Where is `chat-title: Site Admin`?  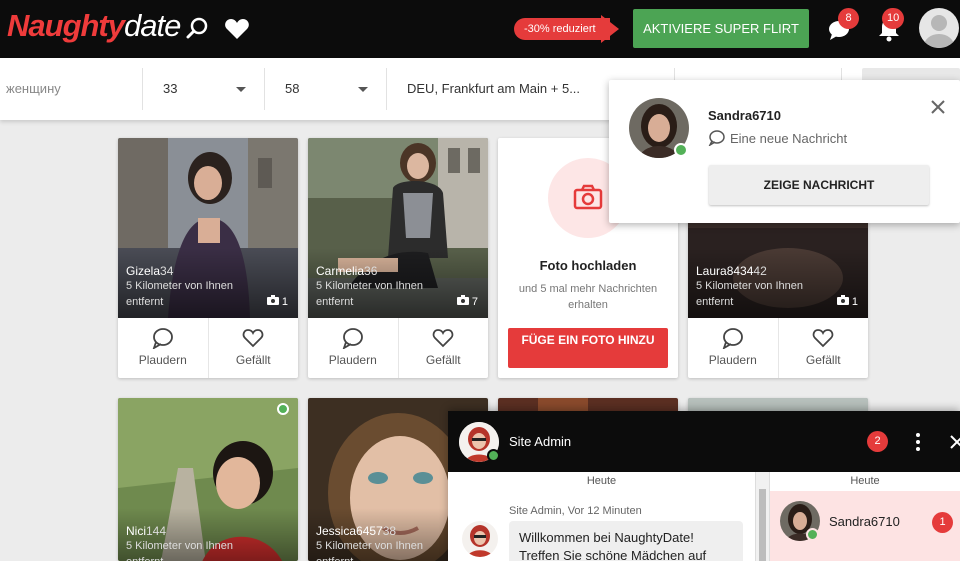
chat-title: Site Admin is located at coordinates (540, 441).